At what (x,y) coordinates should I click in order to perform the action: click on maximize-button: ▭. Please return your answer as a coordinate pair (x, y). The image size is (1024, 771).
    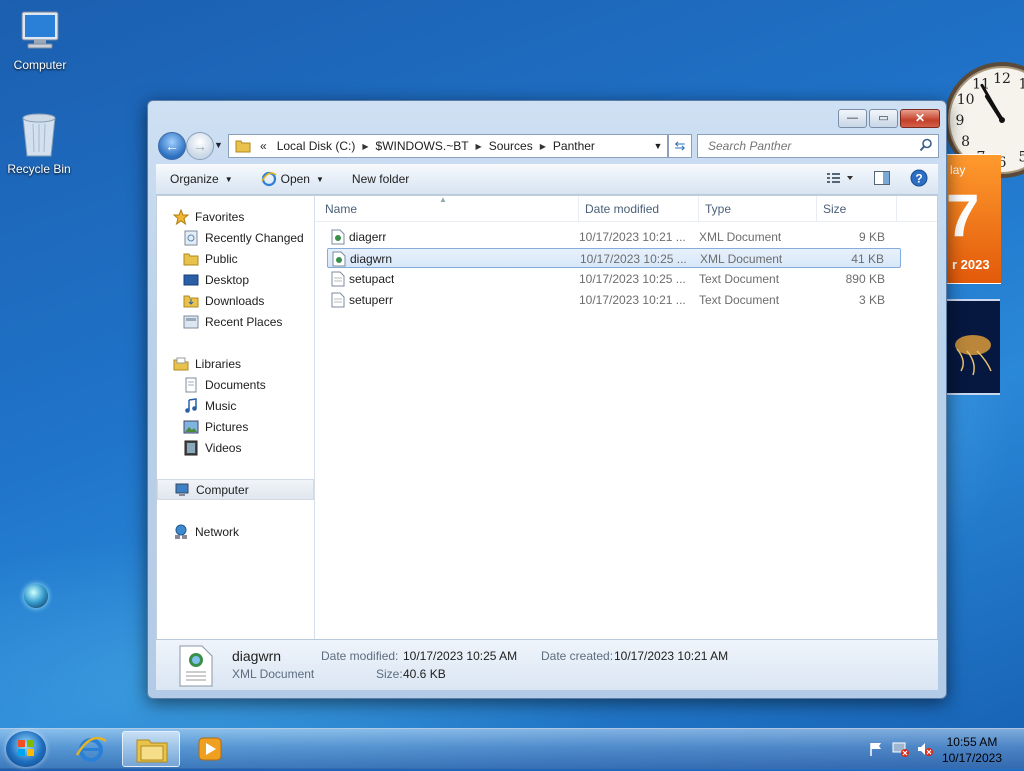
    Looking at the image, I should click on (883, 118).